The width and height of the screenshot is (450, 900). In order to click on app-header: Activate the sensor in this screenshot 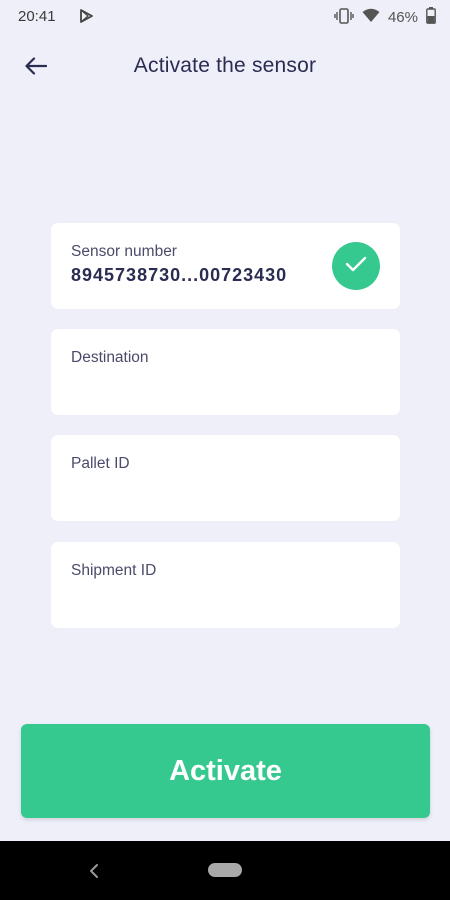, I will do `click(225, 67)`.